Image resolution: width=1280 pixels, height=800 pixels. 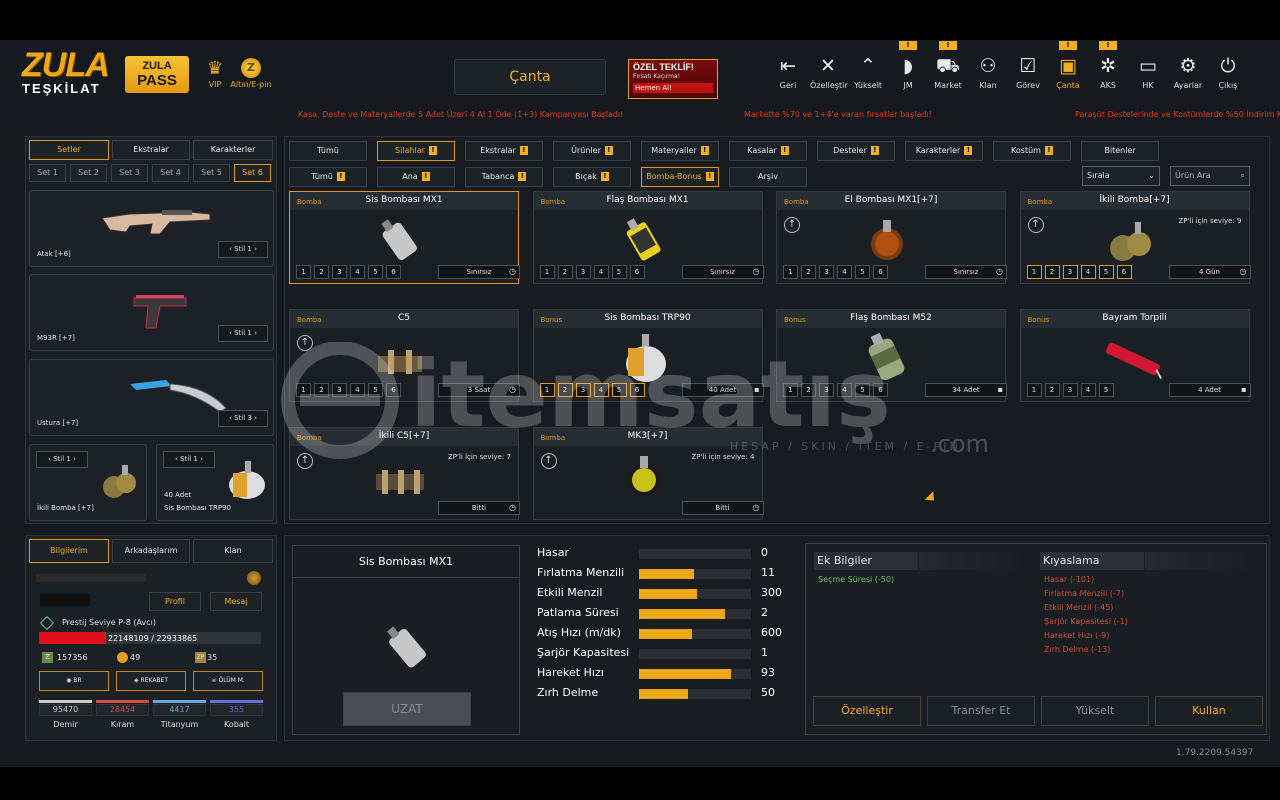 I want to click on profile-button: Profil, so click(x=175, y=601).